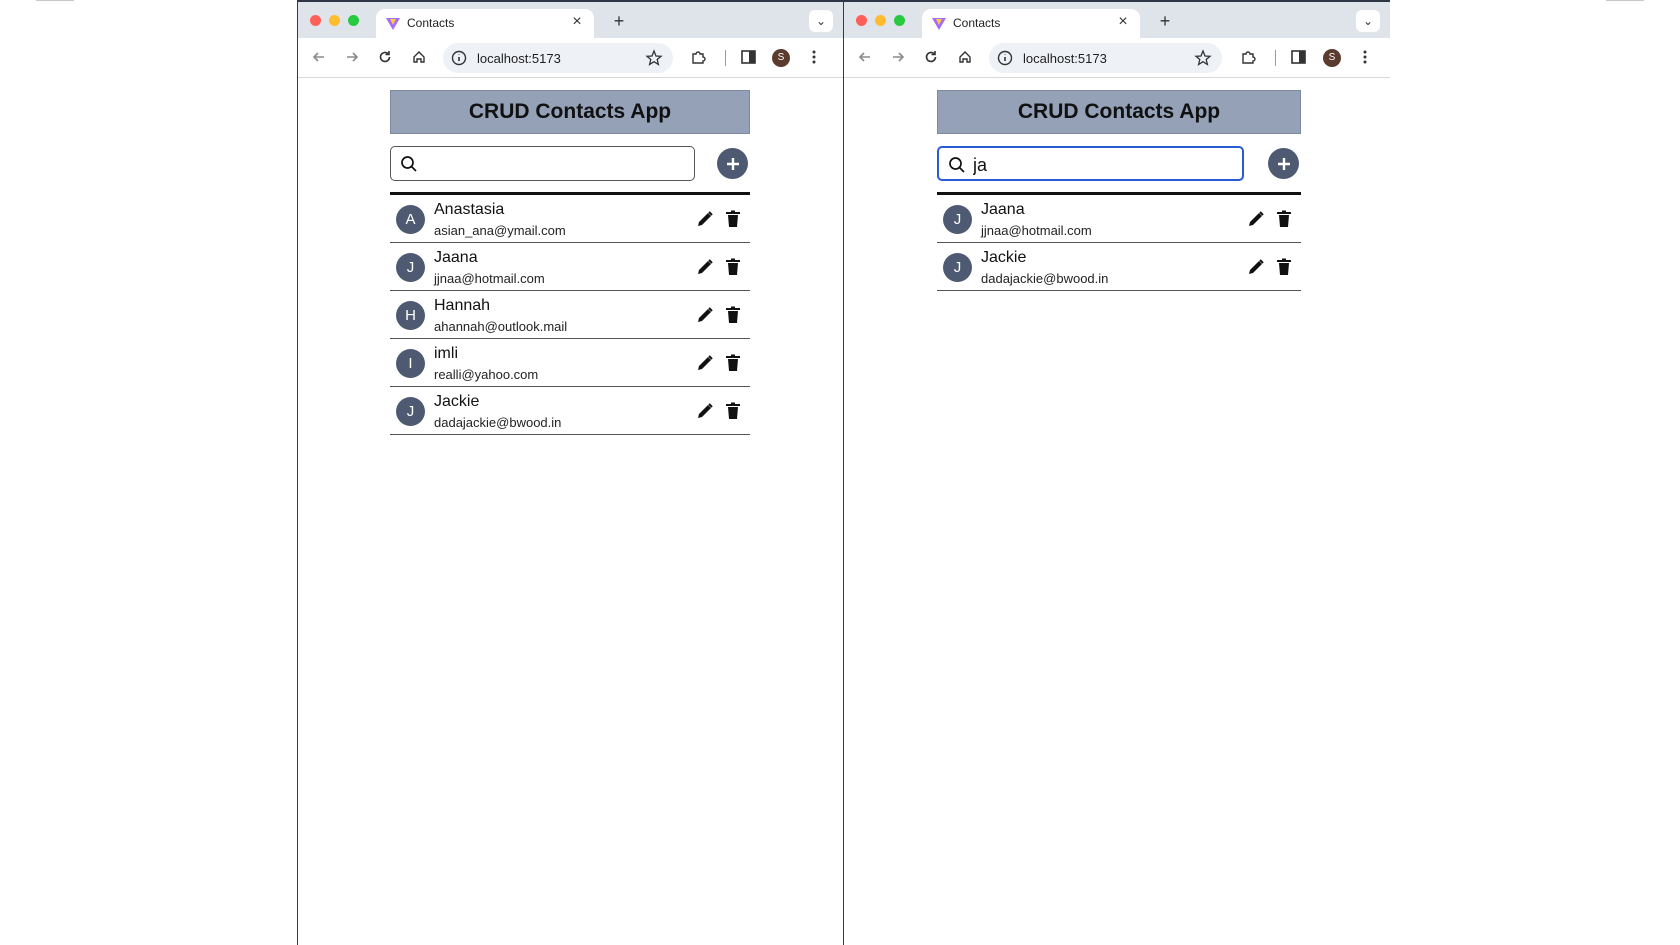 The image size is (1680, 945). What do you see at coordinates (570, 219) in the screenshot?
I see `contact-row: A Anastasia asian_ana@ymail.com` at bounding box center [570, 219].